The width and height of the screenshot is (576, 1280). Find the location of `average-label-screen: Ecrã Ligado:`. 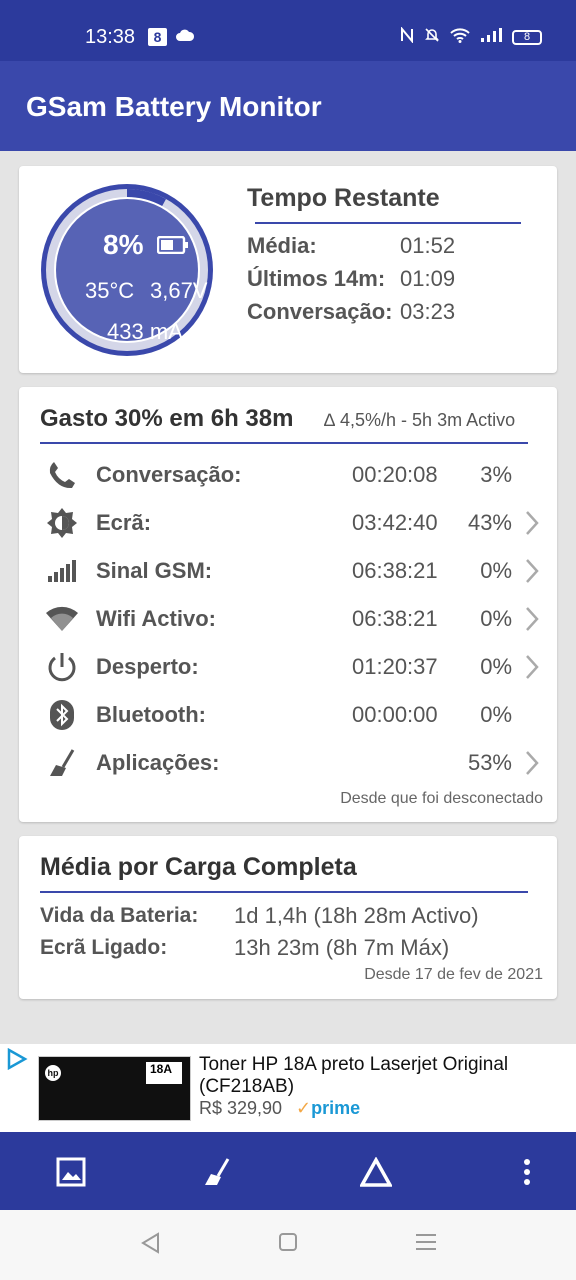

average-label-screen: Ecrã Ligado: is located at coordinates (104, 947).